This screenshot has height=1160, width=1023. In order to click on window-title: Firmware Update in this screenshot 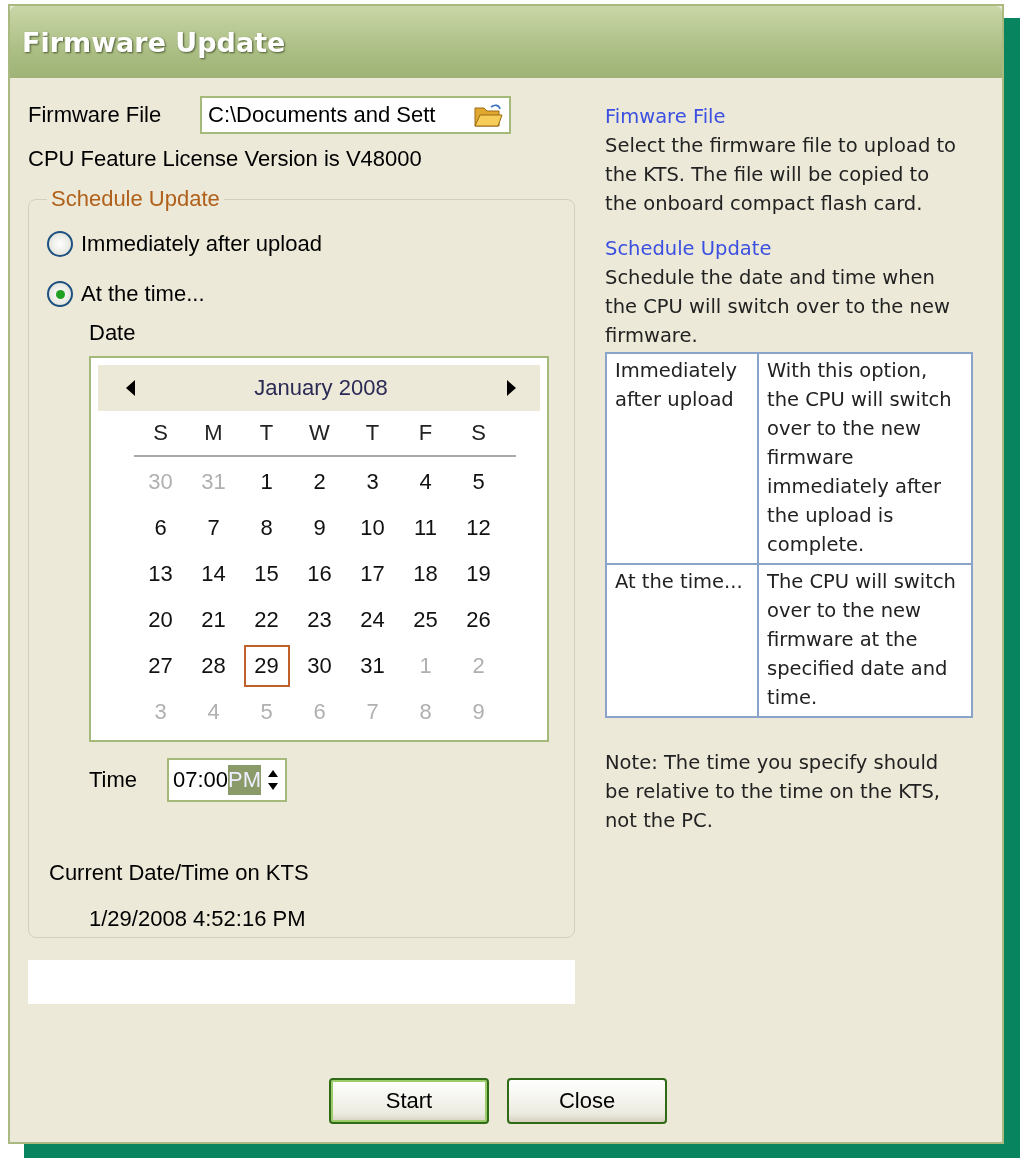, I will do `click(154, 42)`.